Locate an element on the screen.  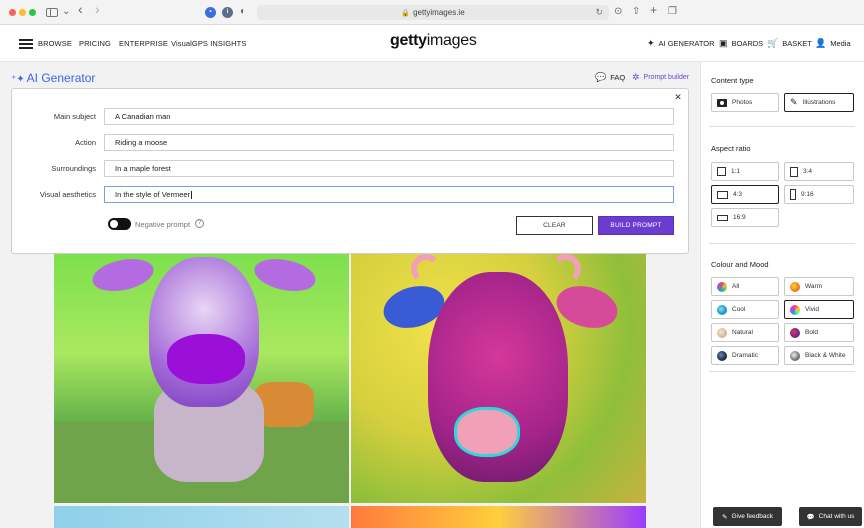
aspect-ratio-1-1: 1:1 is located at coordinates (745, 171).